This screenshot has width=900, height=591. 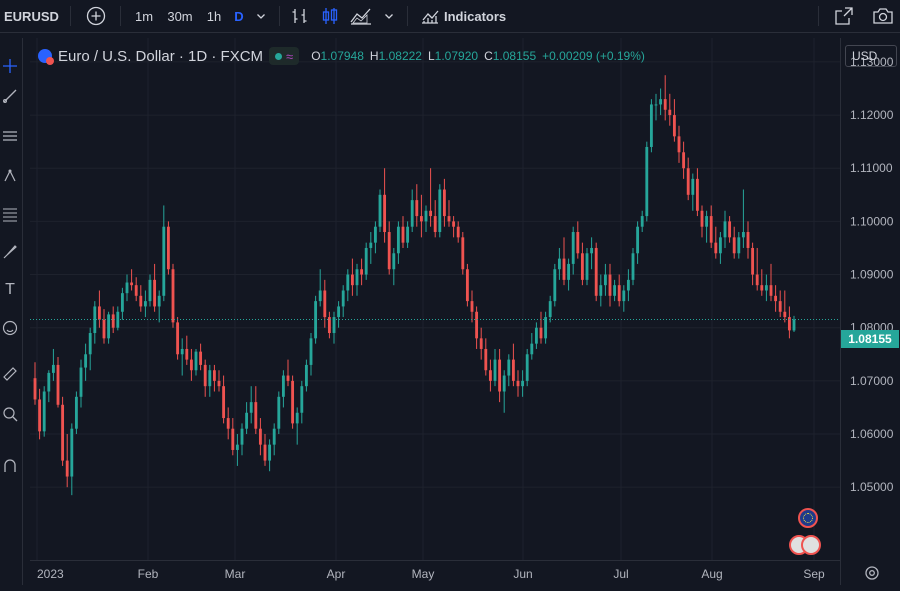 What do you see at coordinates (96, 16) in the screenshot?
I see `plus-circle-icon` at bounding box center [96, 16].